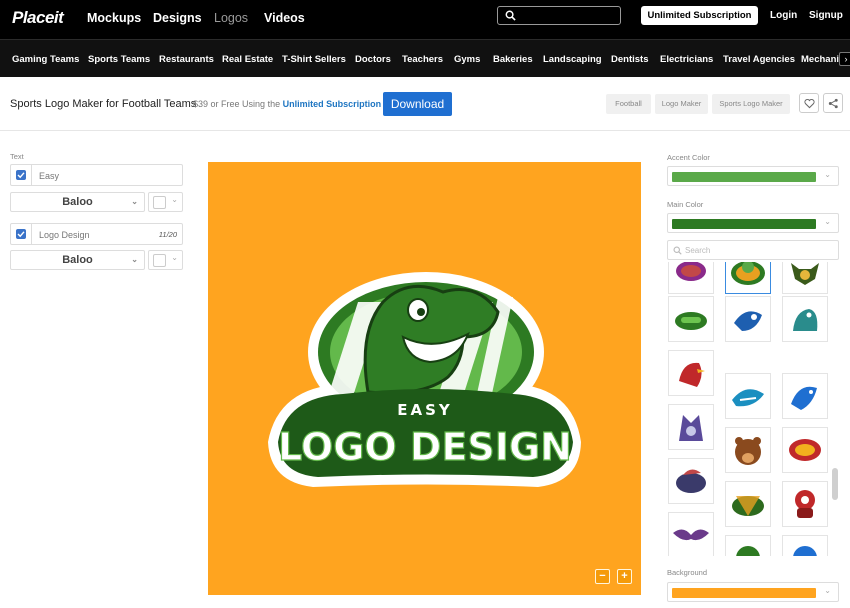 The image size is (850, 608). I want to click on robot-icon, so click(805, 504).